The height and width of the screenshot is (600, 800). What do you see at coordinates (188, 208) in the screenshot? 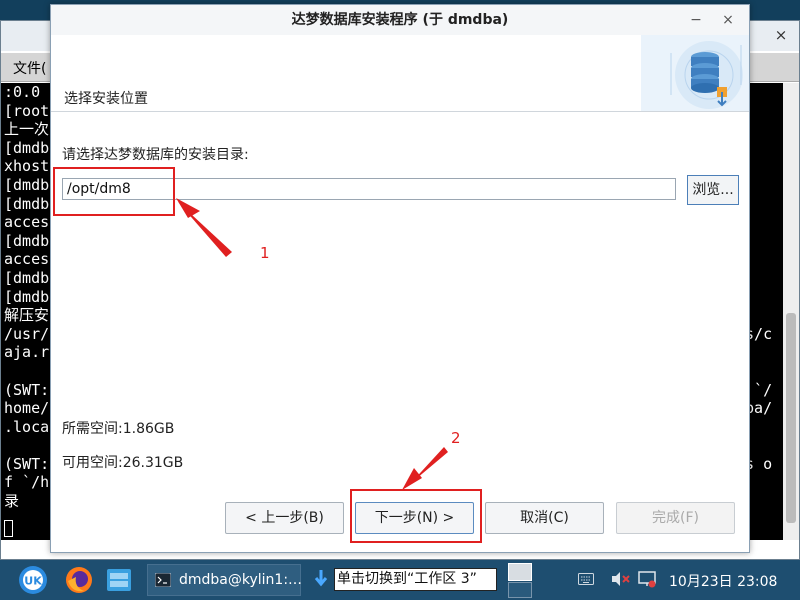
I see `annotation-arrow-1-head` at bounding box center [188, 208].